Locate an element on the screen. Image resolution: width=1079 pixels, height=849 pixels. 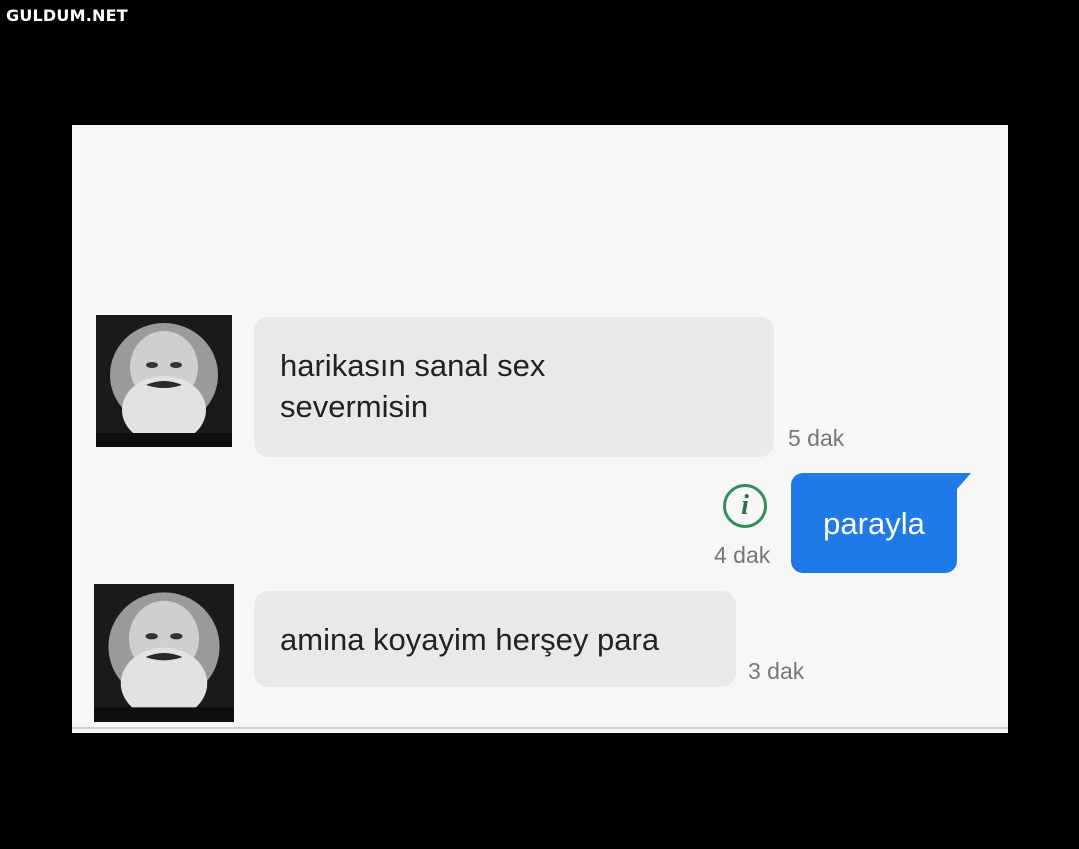
bottom-divider is located at coordinates (540, 728).